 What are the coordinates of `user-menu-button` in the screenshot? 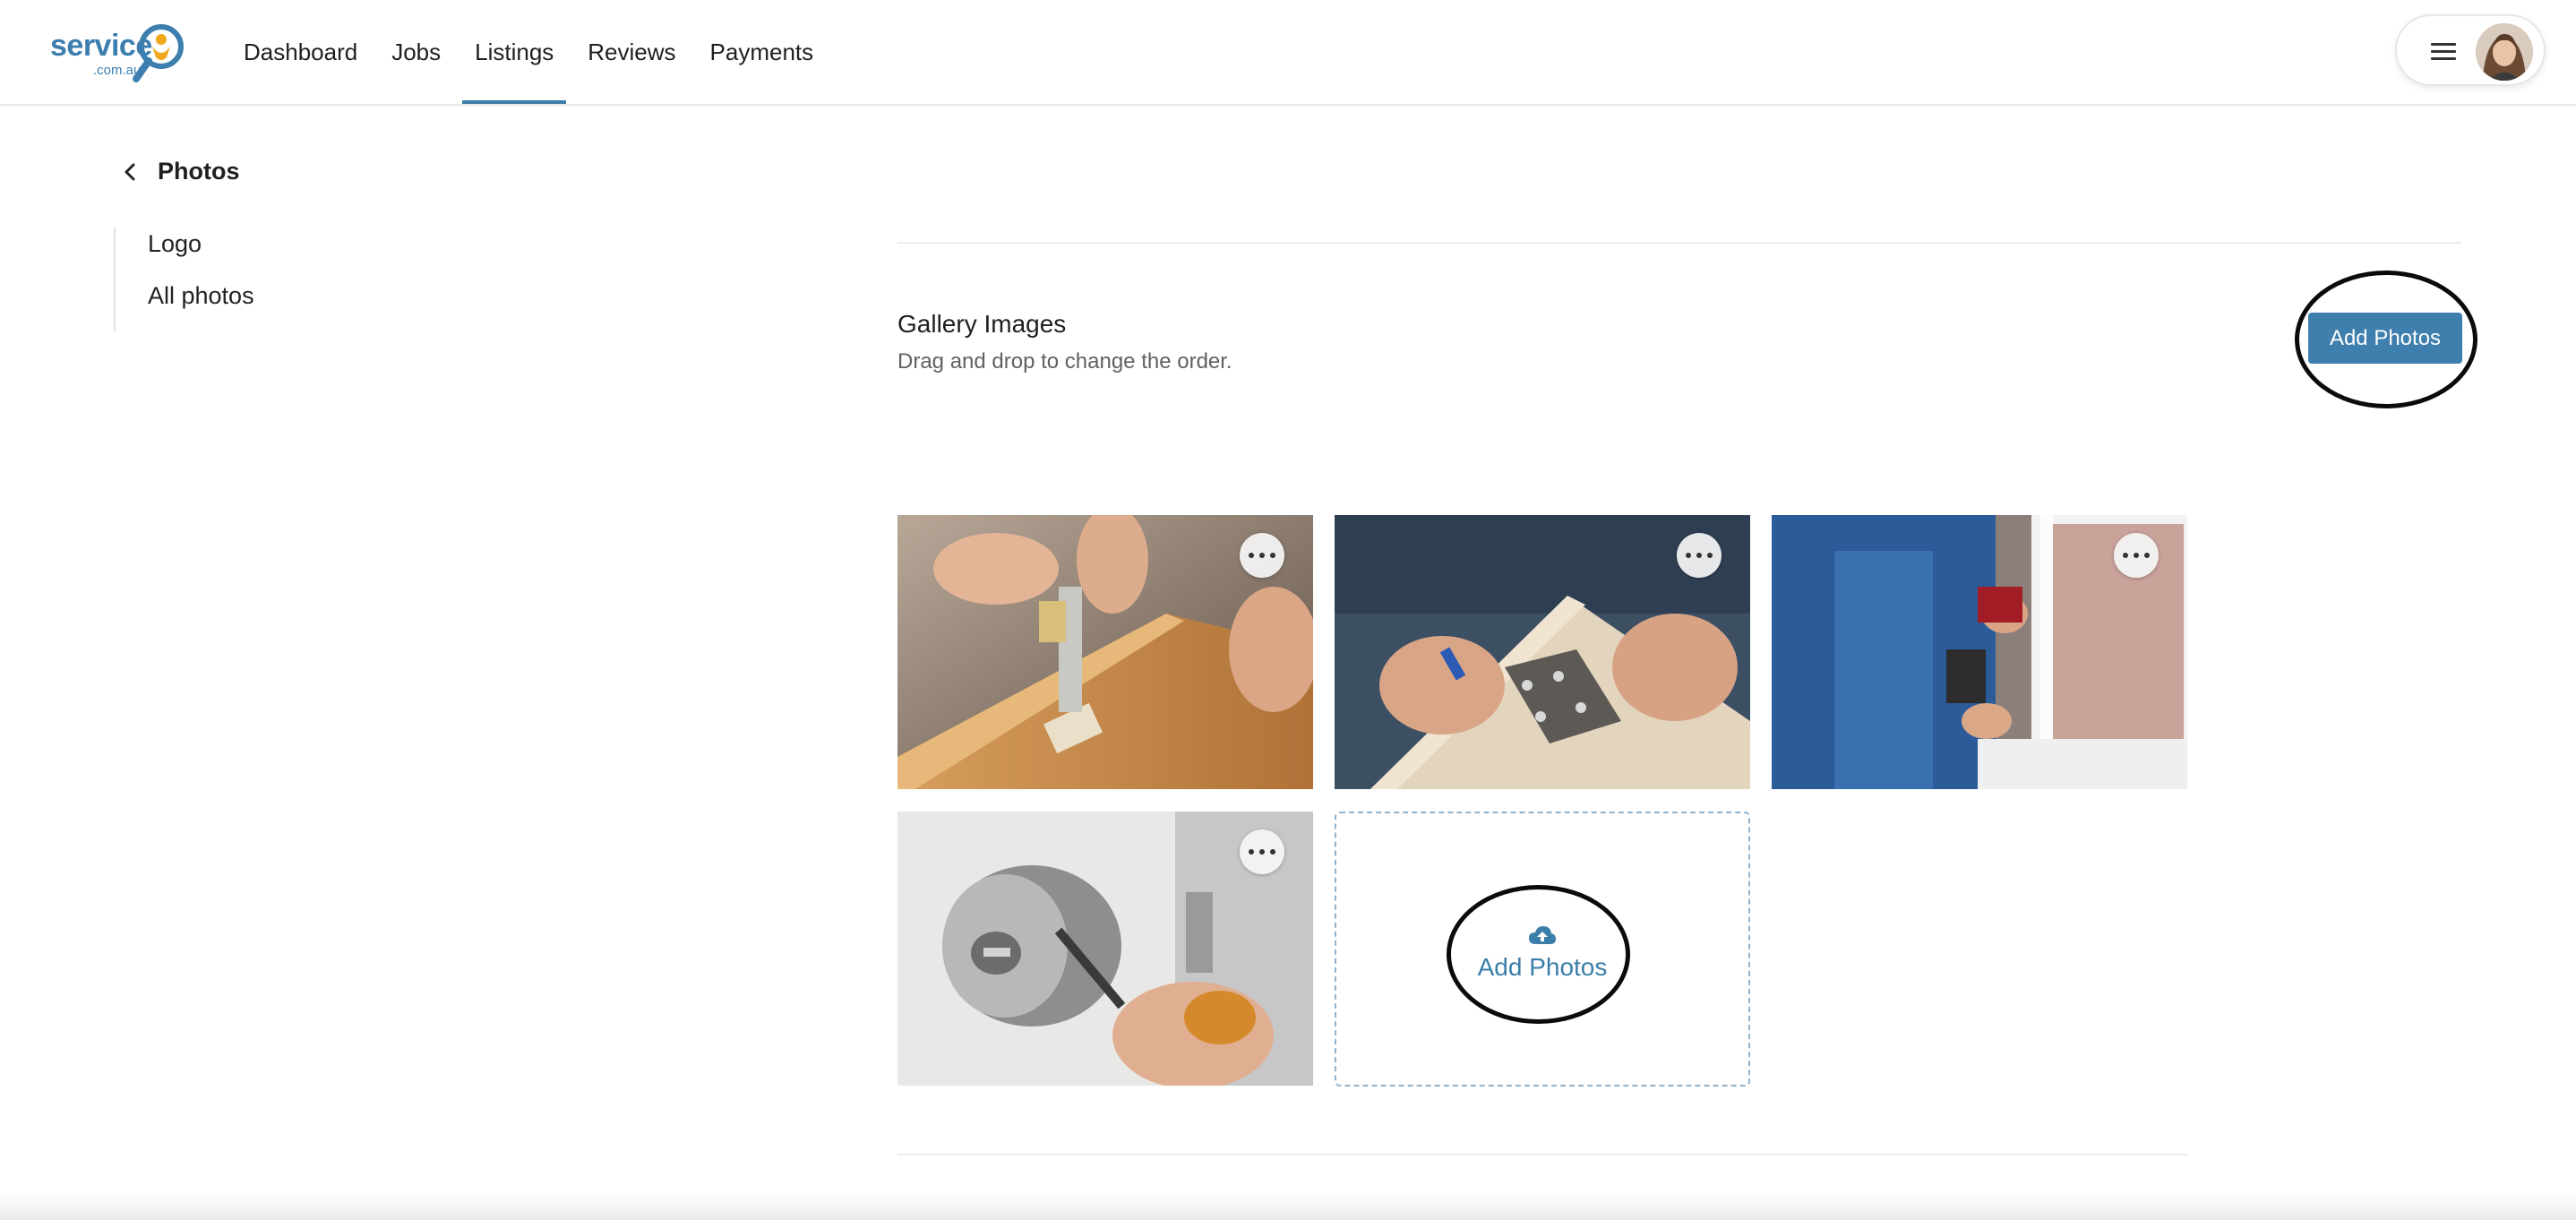 It's located at (2470, 50).